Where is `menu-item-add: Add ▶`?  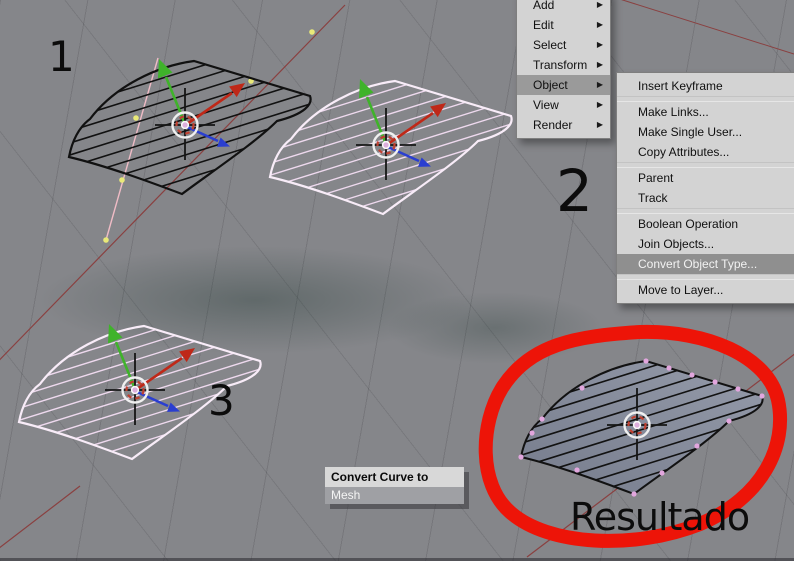
menu-item-add: Add ▶ is located at coordinates (563, 7).